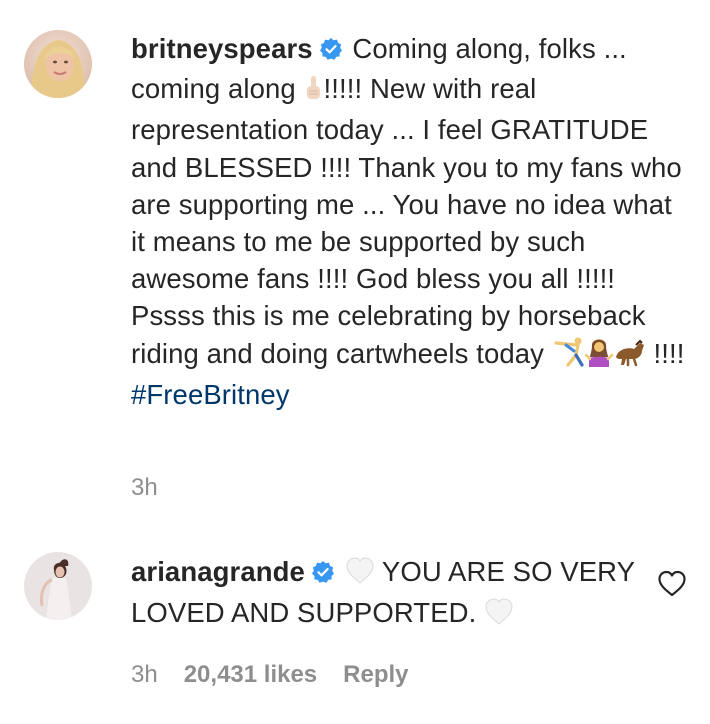  What do you see at coordinates (218, 571) in the screenshot?
I see `username-arianagrande: arianagrande` at bounding box center [218, 571].